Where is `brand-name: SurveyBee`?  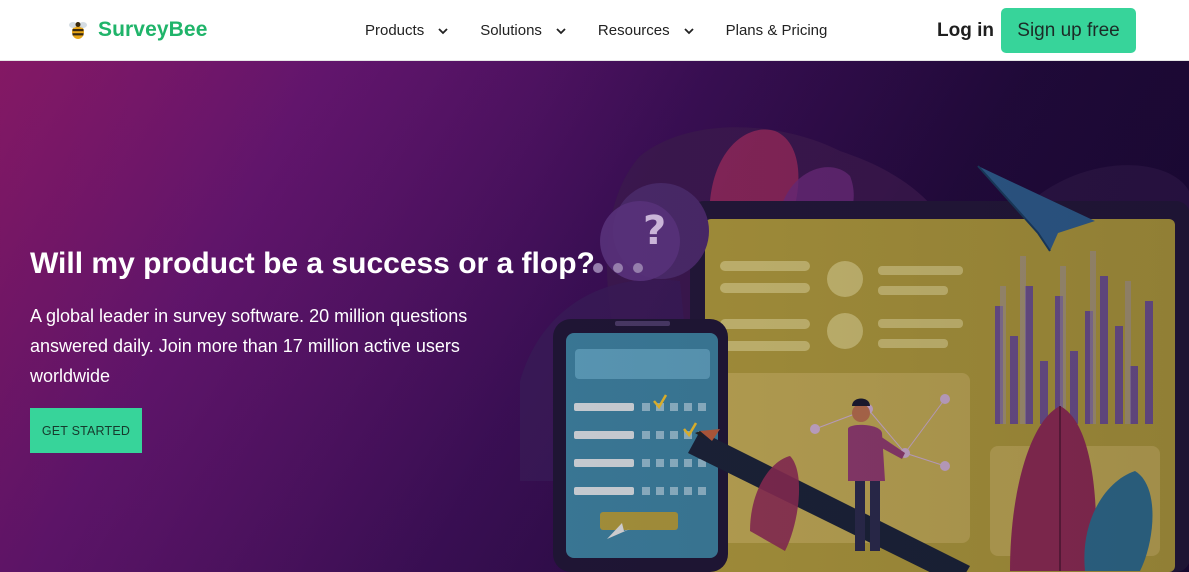
brand-name: SurveyBee is located at coordinates (153, 29).